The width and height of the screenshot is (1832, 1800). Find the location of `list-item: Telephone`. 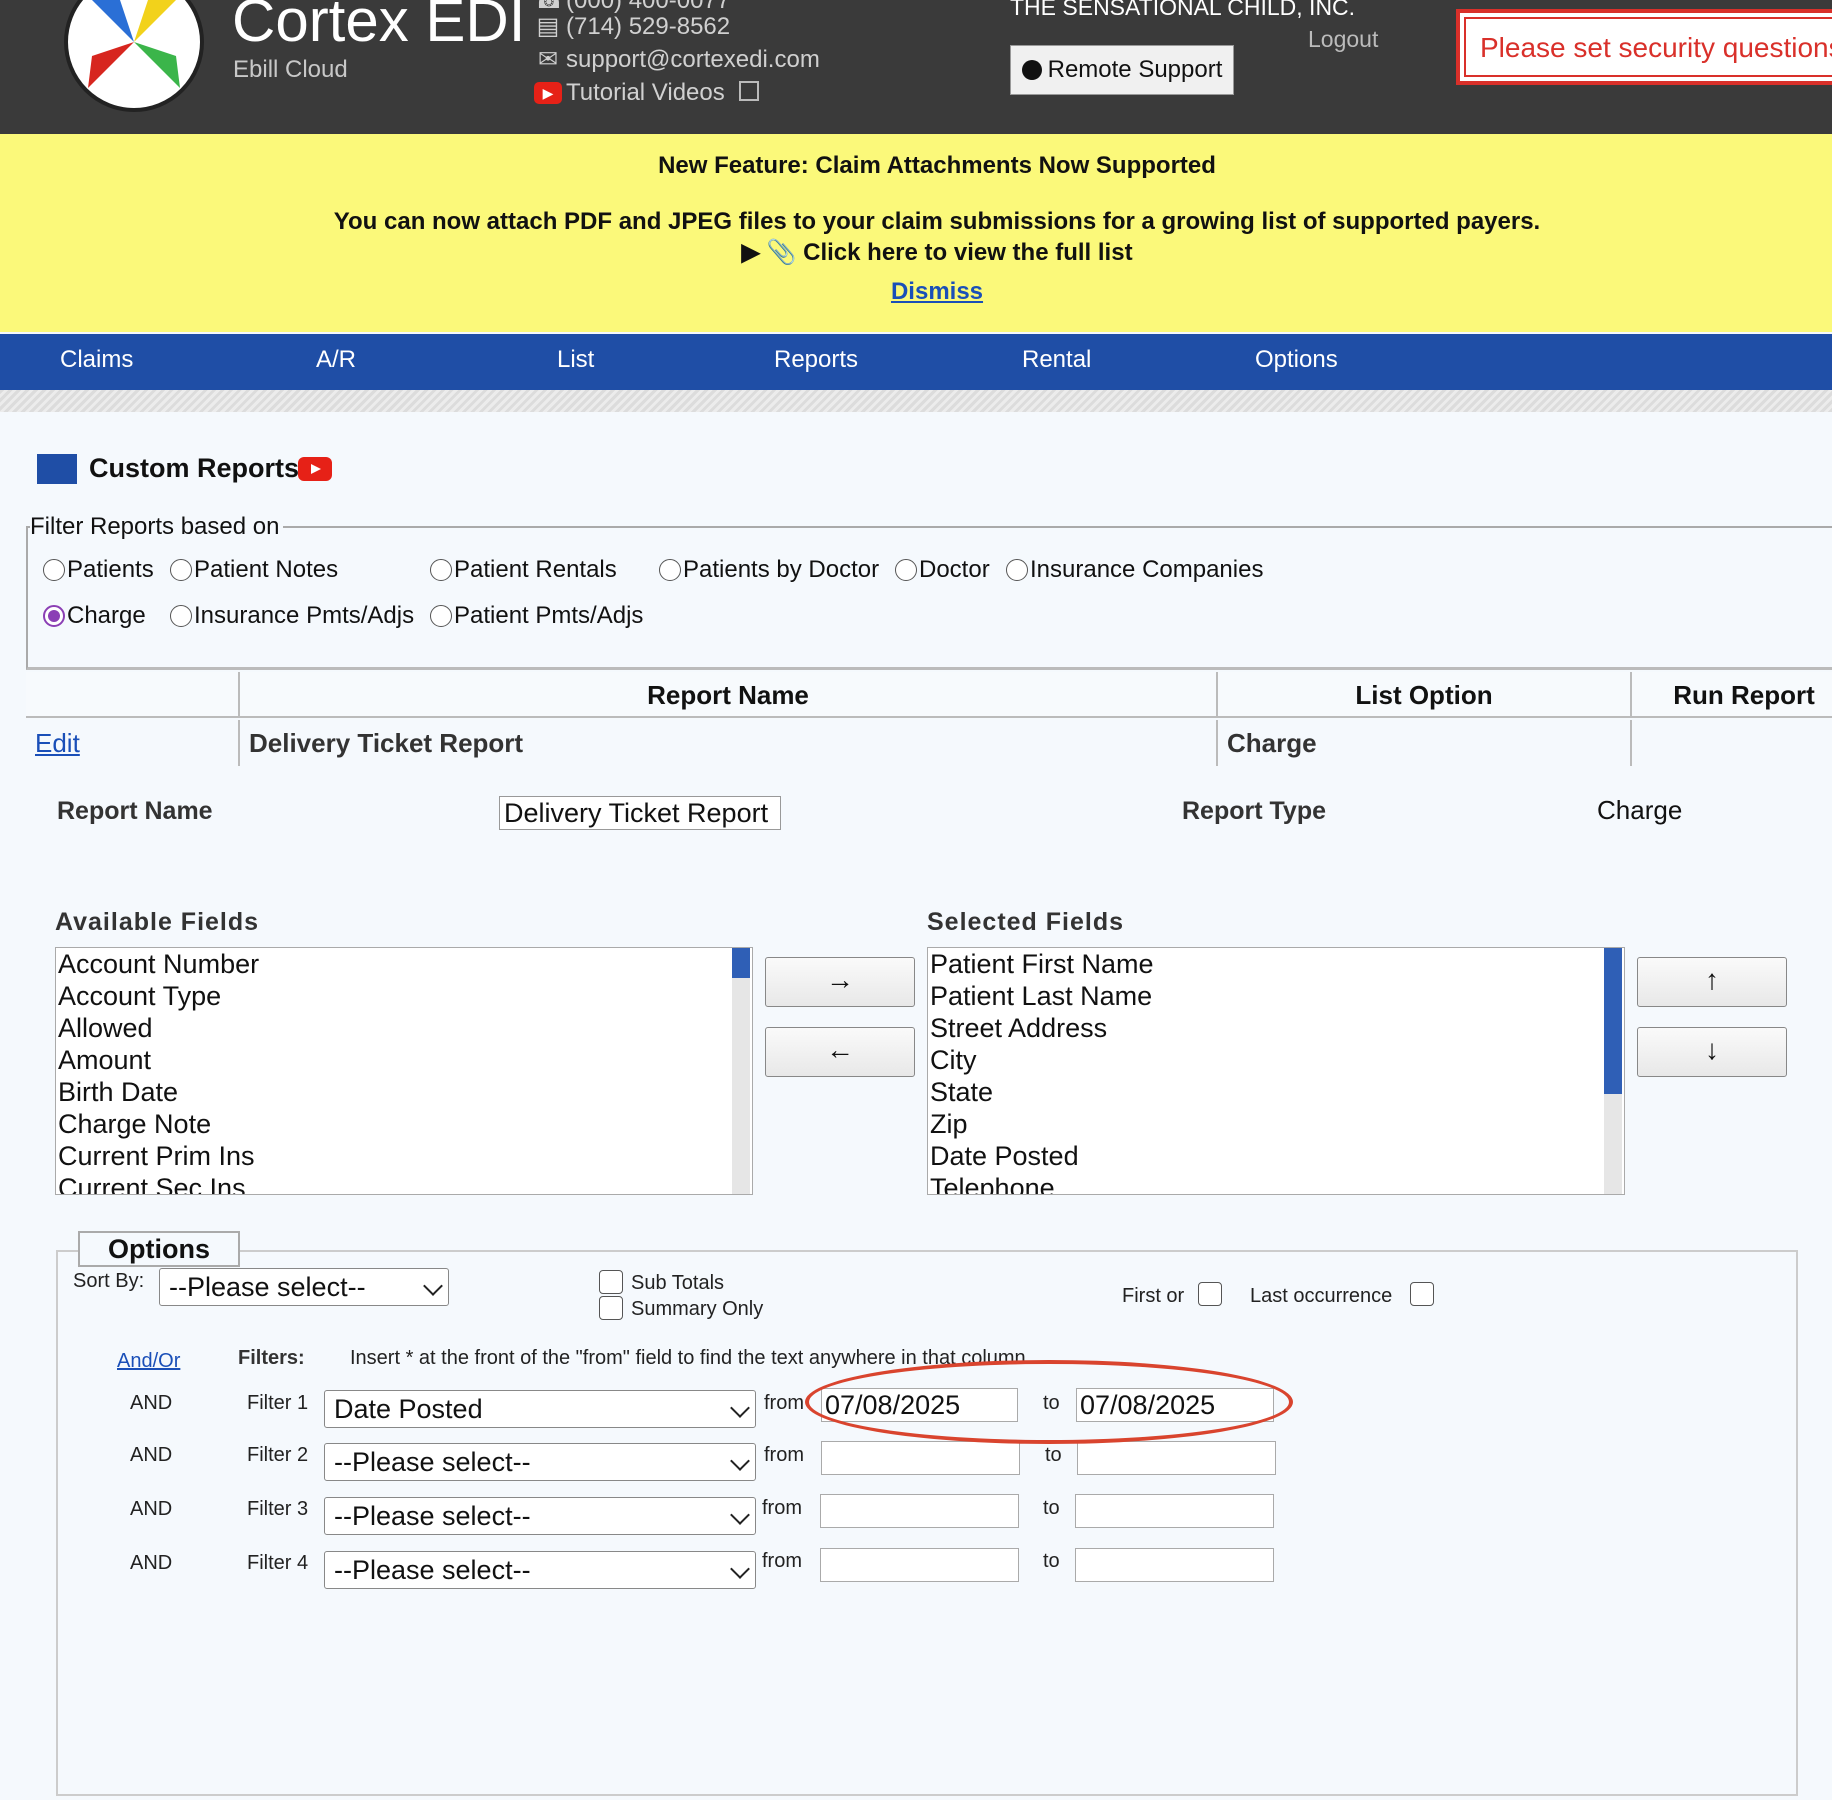

list-item: Telephone is located at coordinates (1276, 1183).